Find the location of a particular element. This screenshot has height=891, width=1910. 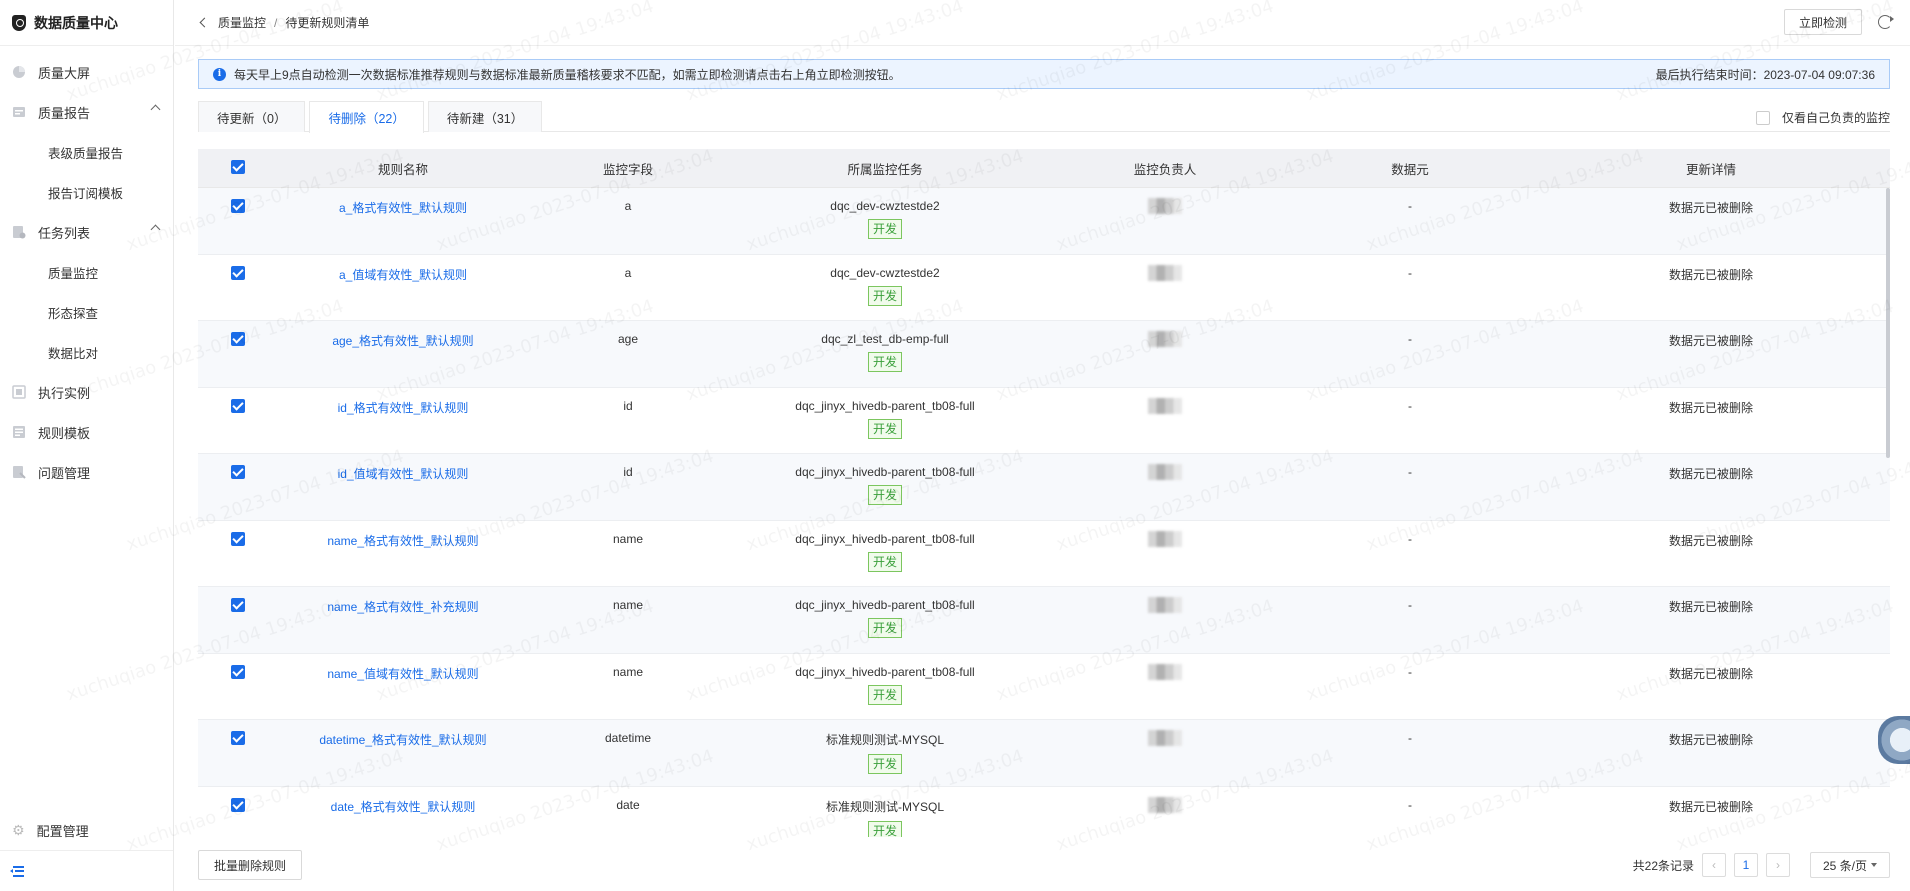

instance-icon is located at coordinates (19, 392).